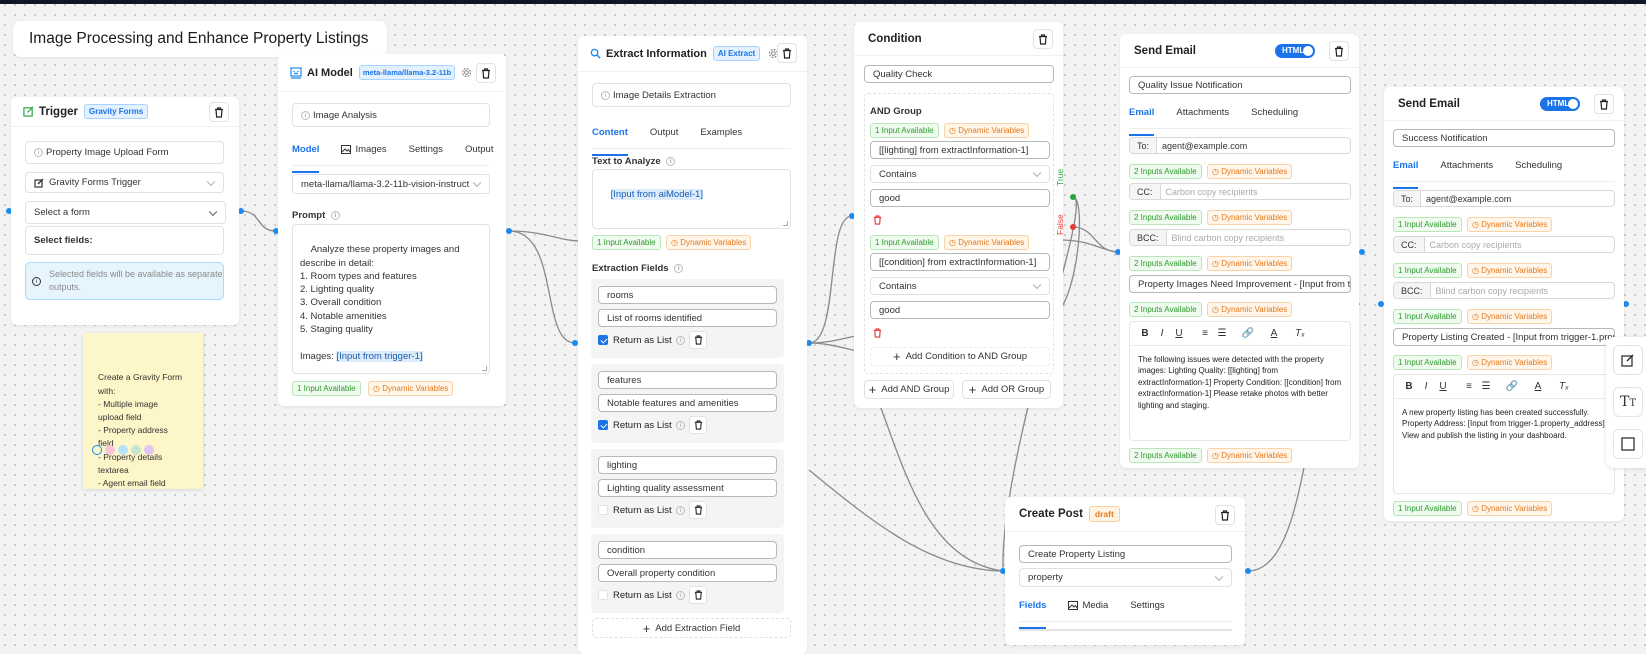 This screenshot has width=1646, height=654. I want to click on add-text-button: TT, so click(1628, 402).